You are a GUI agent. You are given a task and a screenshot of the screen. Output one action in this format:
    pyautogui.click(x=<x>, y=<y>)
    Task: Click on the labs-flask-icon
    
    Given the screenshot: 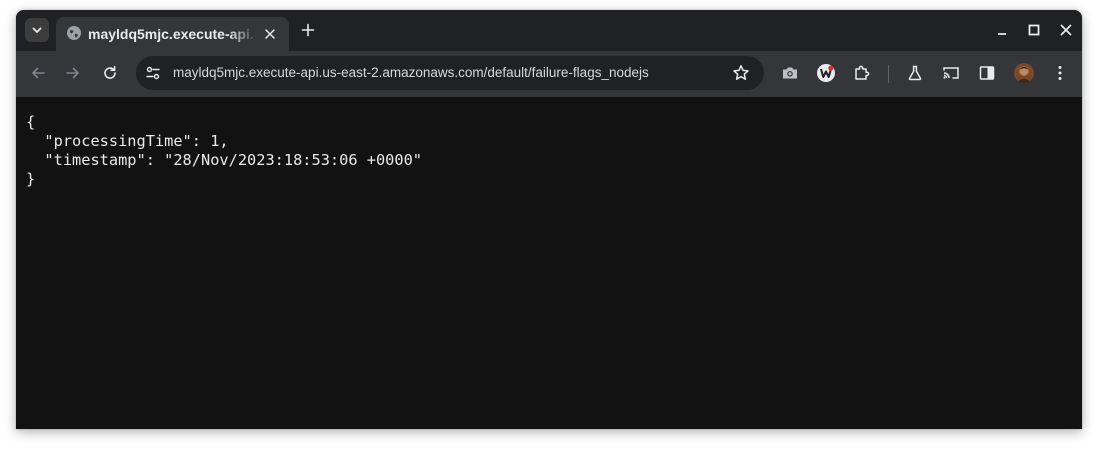 What is the action you would take?
    pyautogui.click(x=915, y=73)
    